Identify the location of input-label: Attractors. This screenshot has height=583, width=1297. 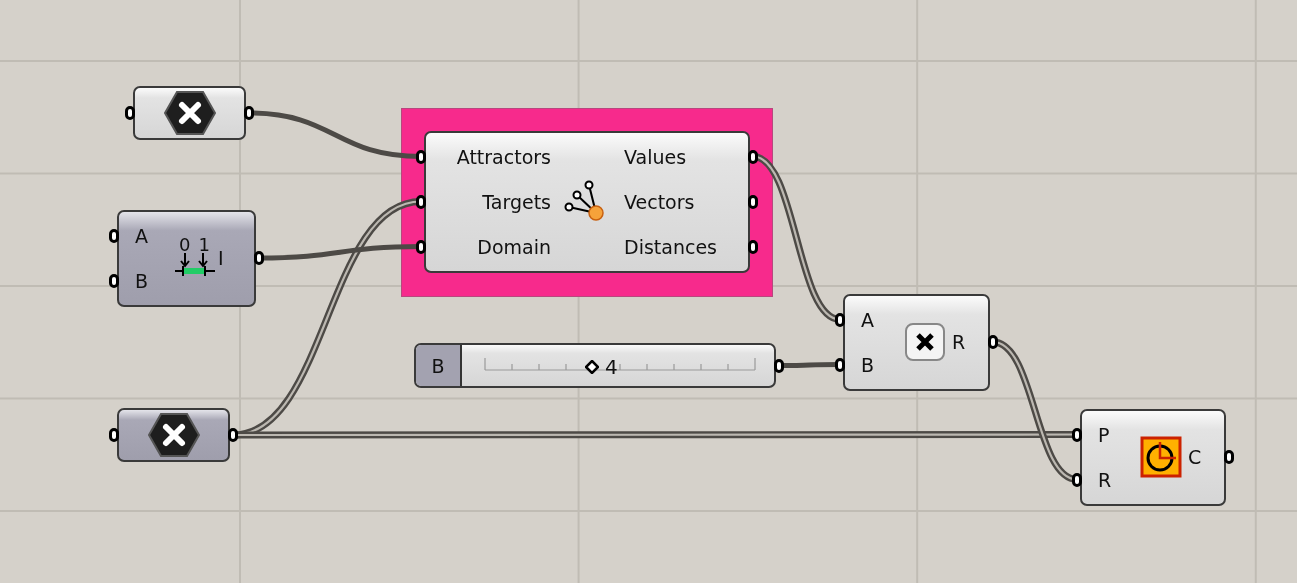
(503, 156).